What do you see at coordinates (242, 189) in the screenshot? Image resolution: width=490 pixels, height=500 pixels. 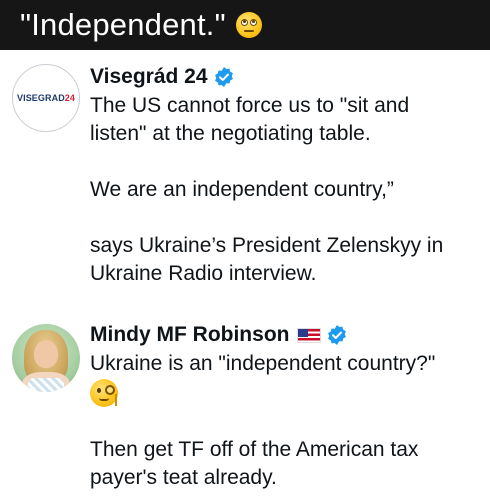 I see `post-line: We are an independent country,”` at bounding box center [242, 189].